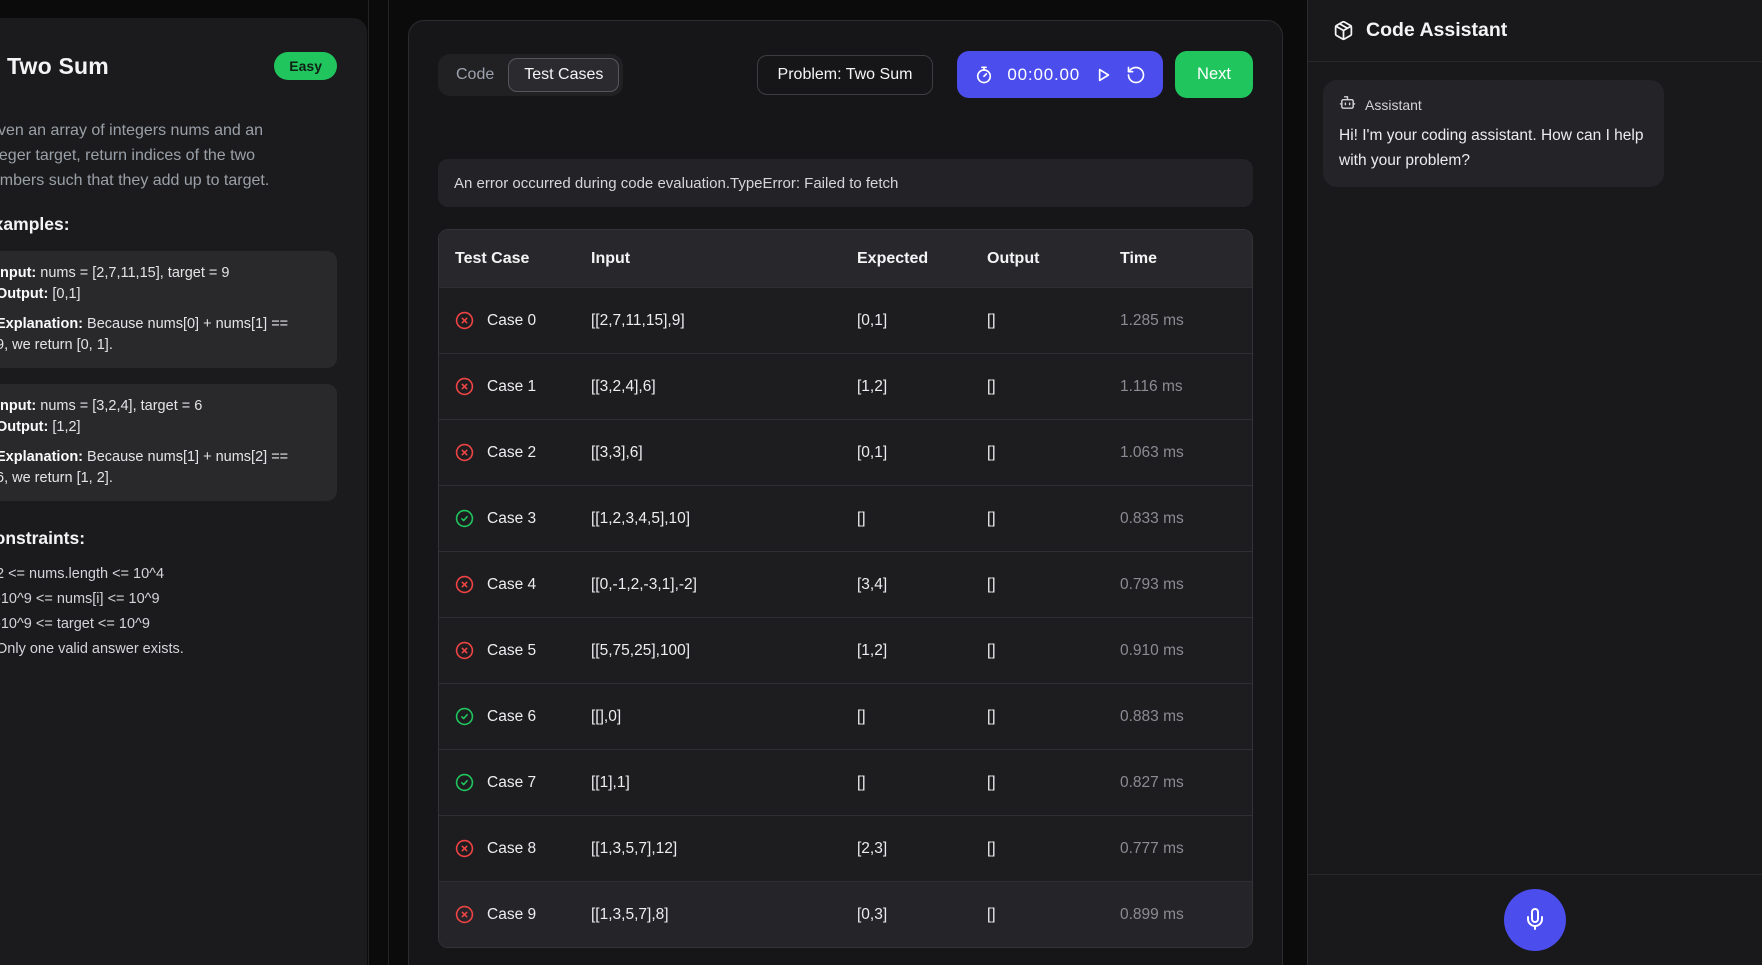 The image size is (1762, 965). I want to click on case-cell: Case 5, so click(515, 650).